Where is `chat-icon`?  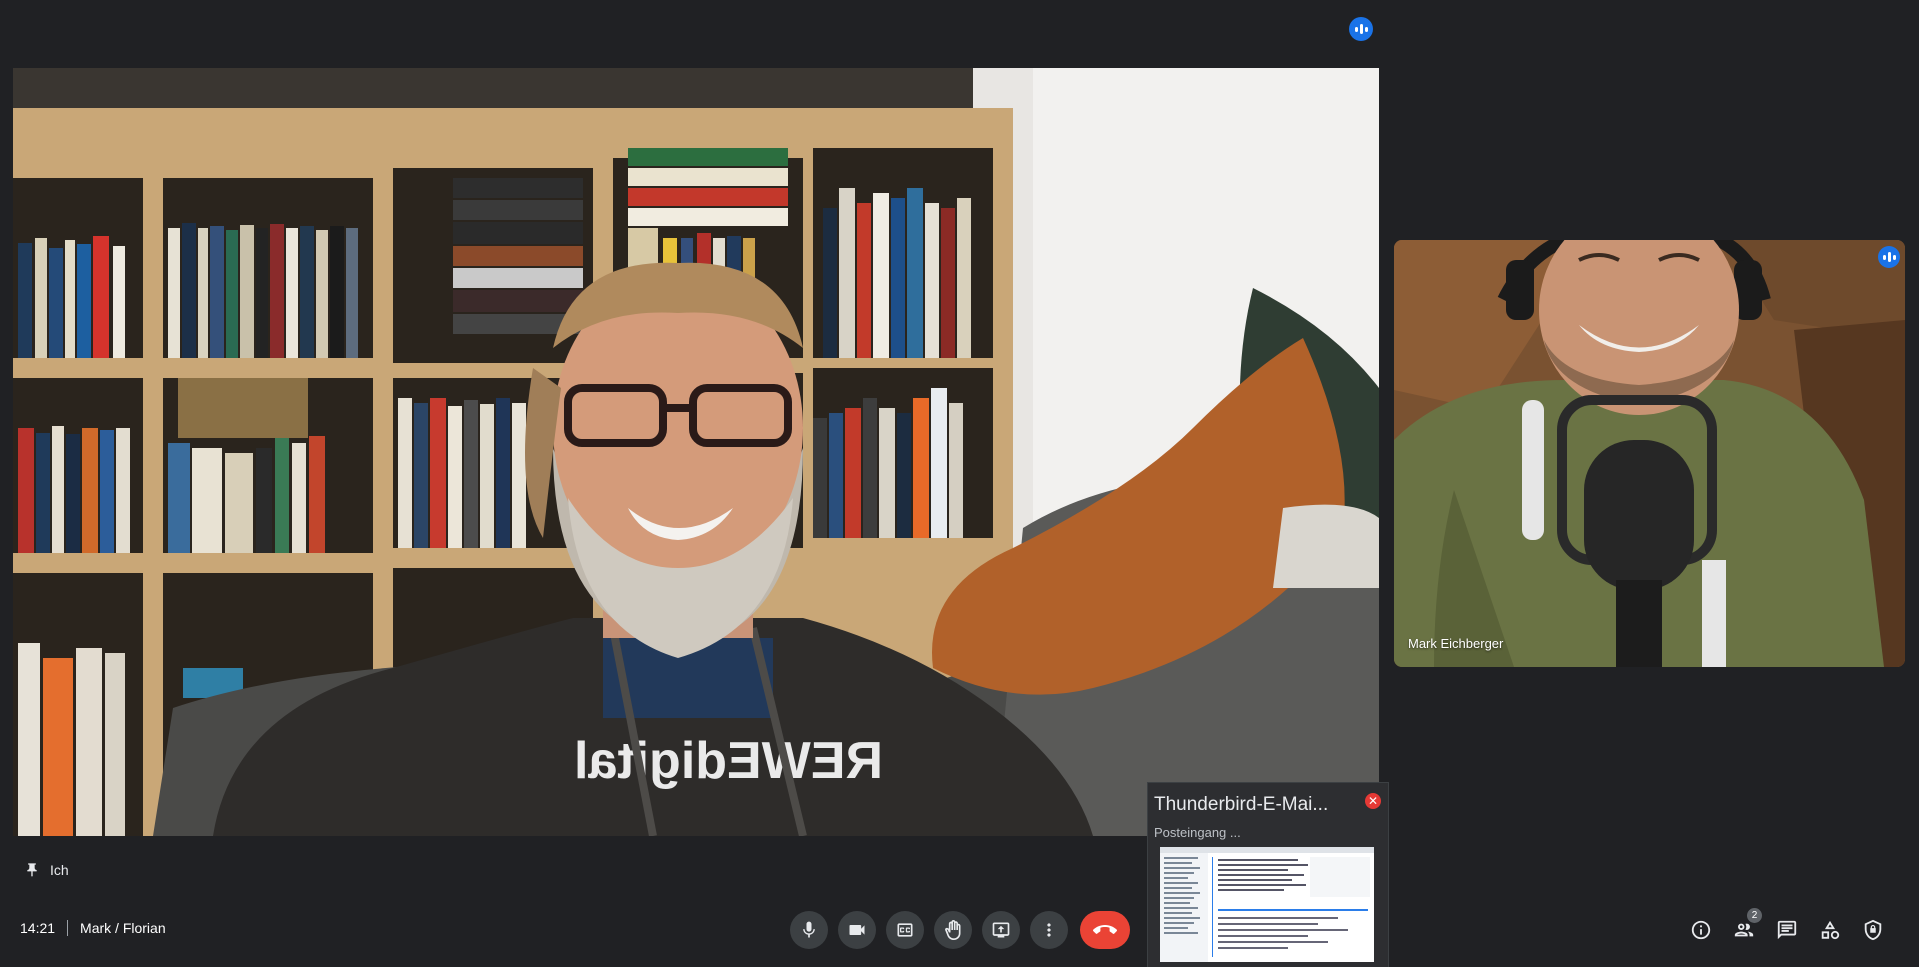
chat-icon is located at coordinates (1787, 930).